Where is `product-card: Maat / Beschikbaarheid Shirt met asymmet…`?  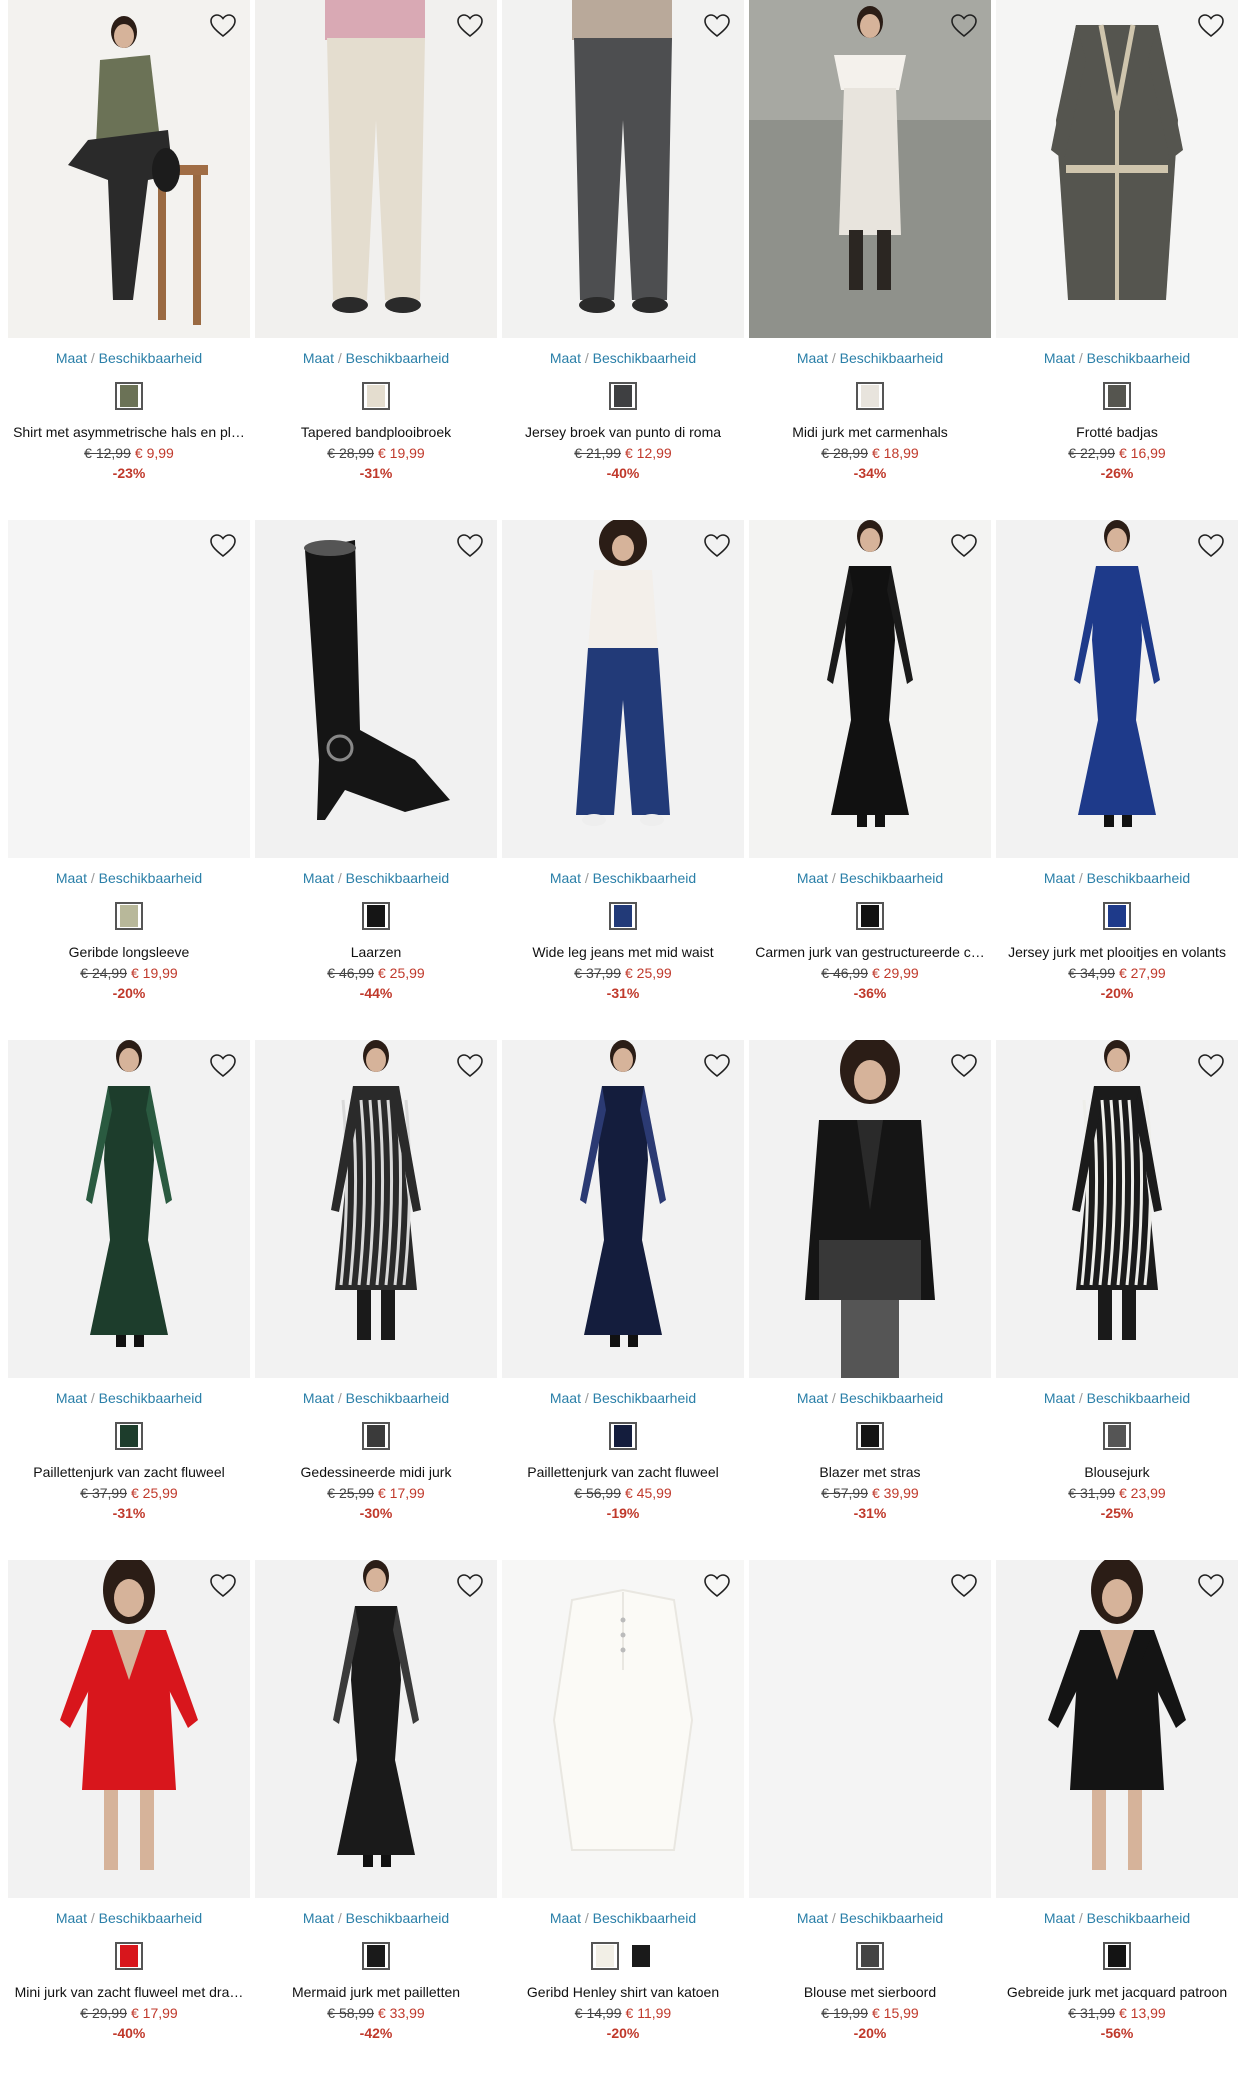 product-card: Maat / Beschikbaarheid Shirt met asymmet… is located at coordinates (129, 260).